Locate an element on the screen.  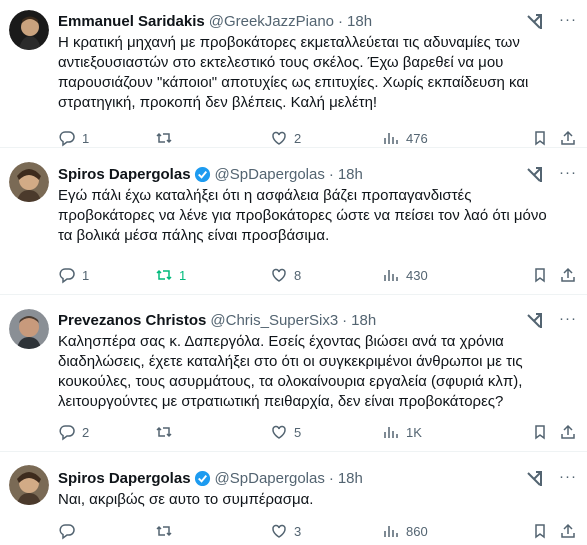
like-button: 8 is located at coordinates (326, 275).